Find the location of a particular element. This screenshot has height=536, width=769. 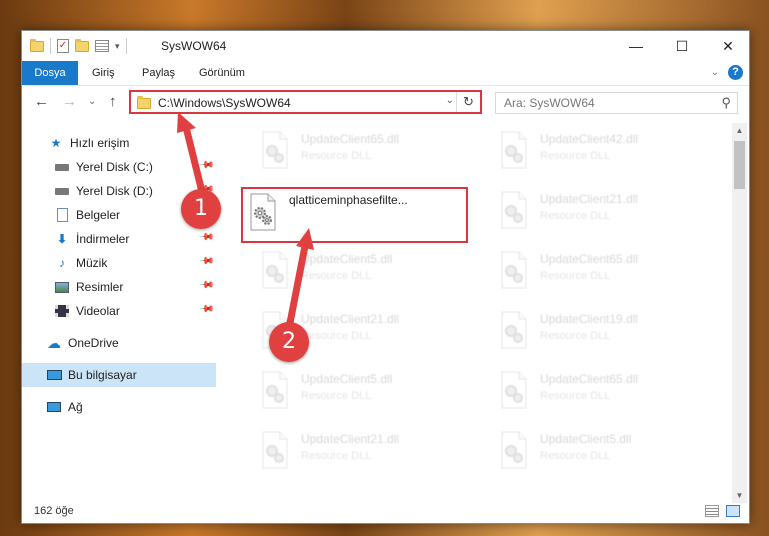

annotation-arrows is located at coordinates (245, 222).